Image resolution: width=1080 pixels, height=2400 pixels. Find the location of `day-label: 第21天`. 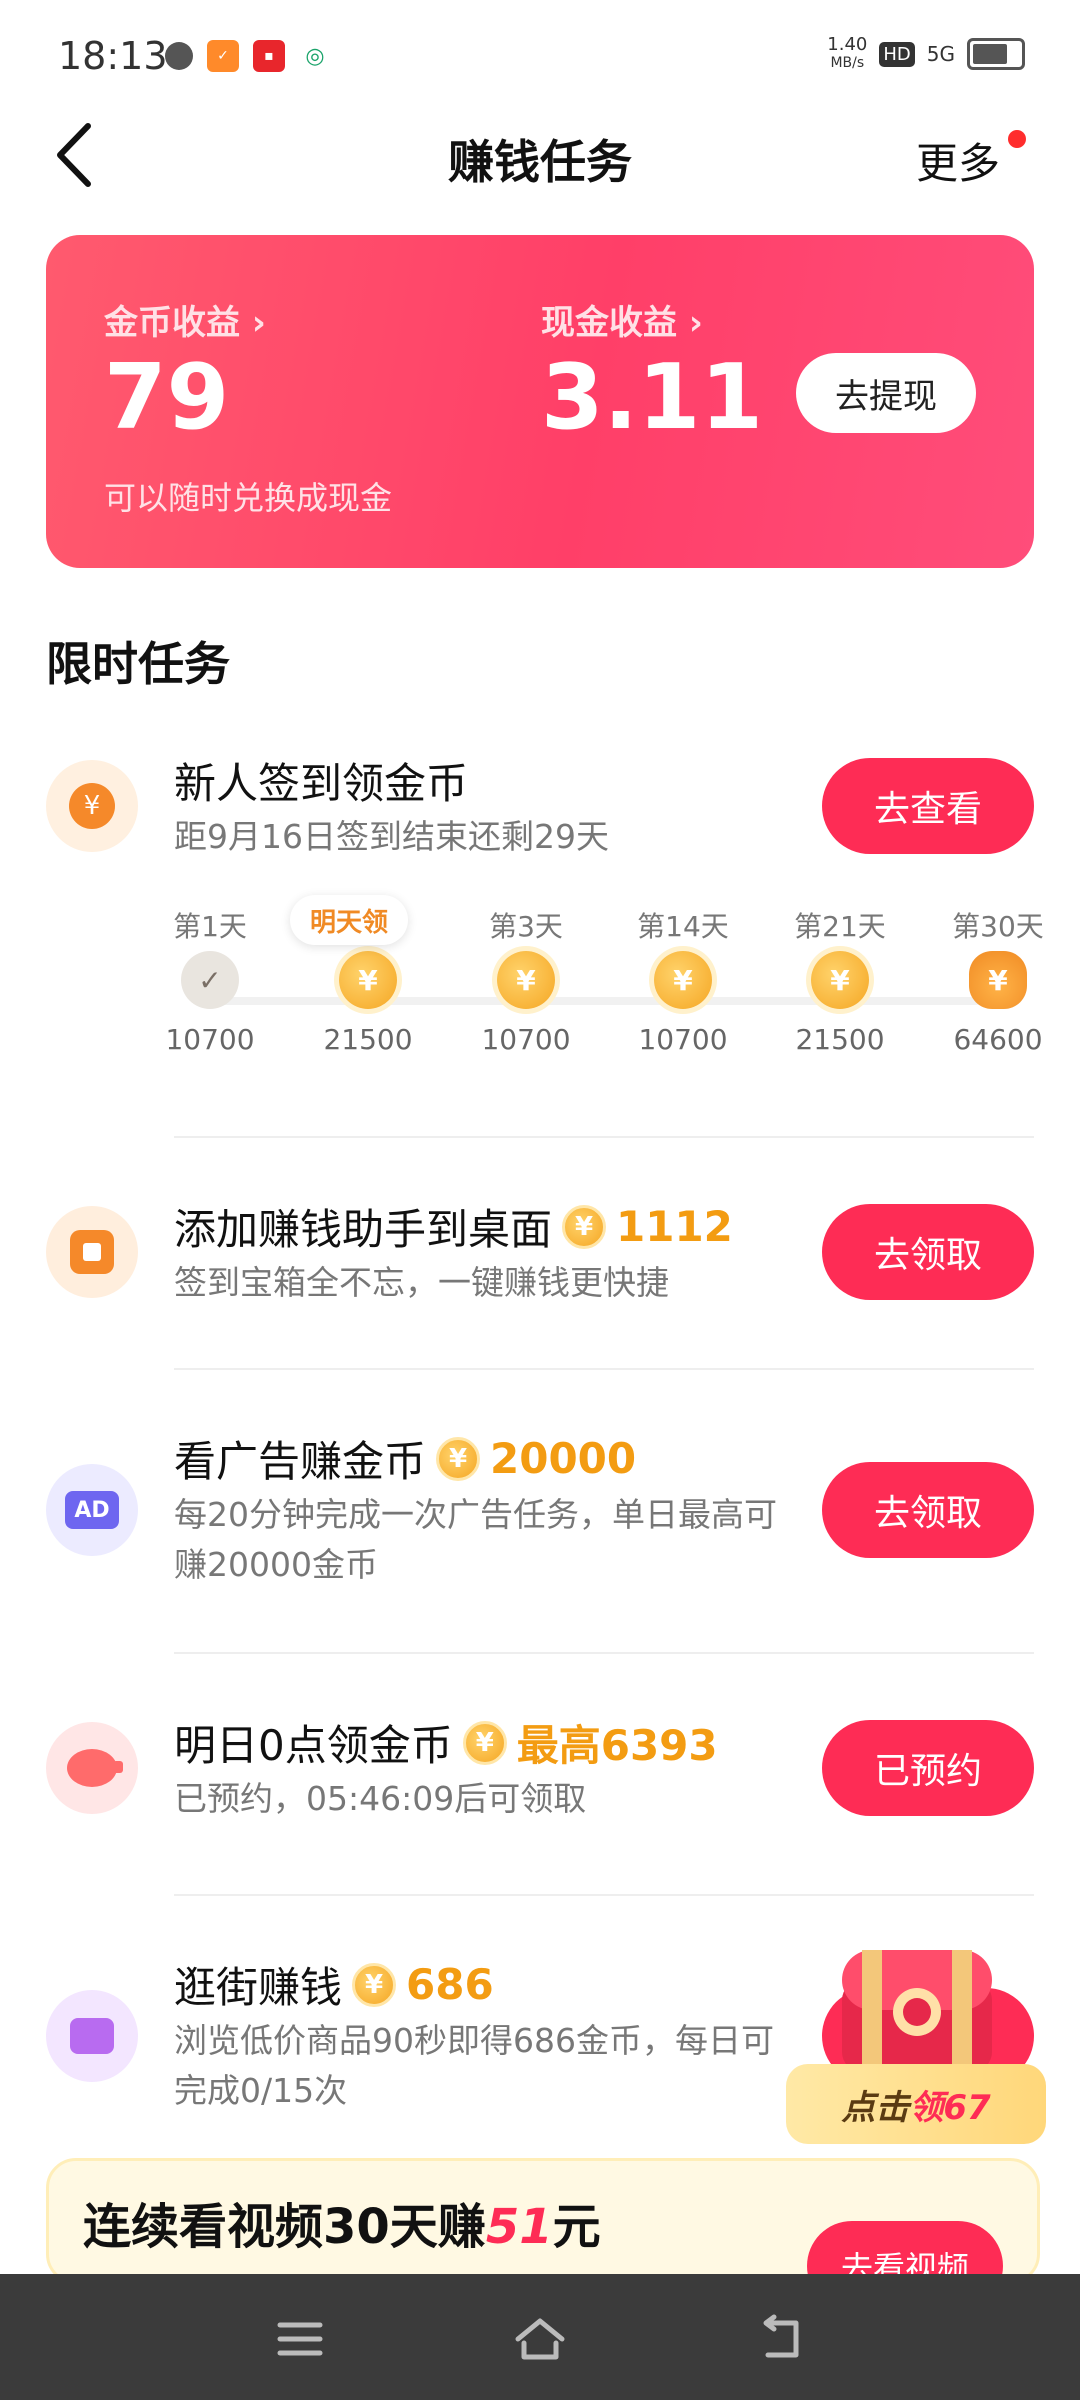

day-label: 第21天 is located at coordinates (840, 926).